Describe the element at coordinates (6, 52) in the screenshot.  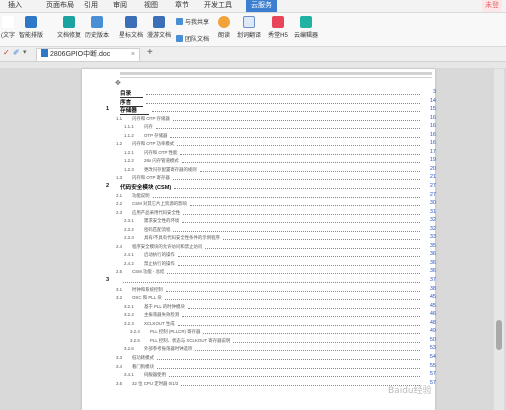
I see `check-icon: ✓` at that location.